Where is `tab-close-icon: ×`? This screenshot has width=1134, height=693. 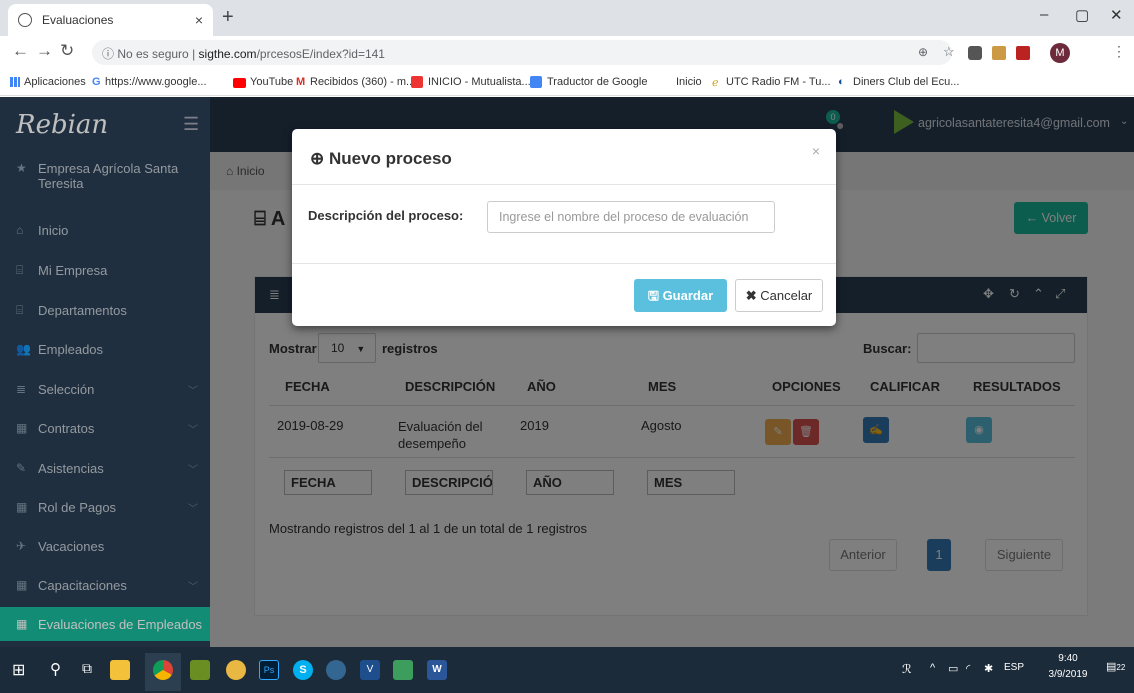 tab-close-icon: × is located at coordinates (199, 20).